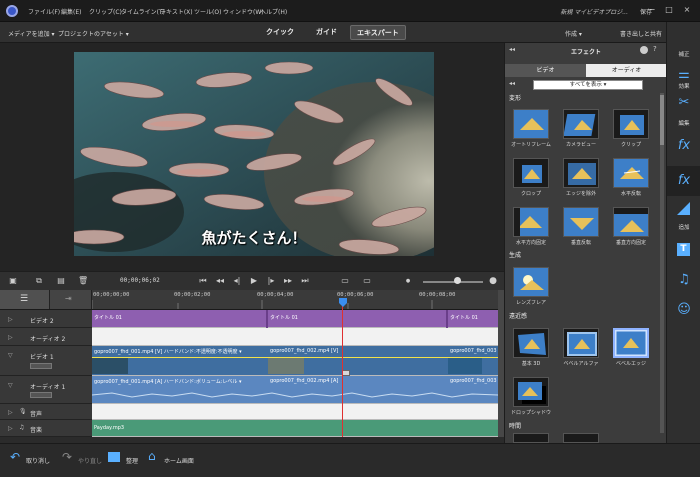  I want to click on menu-help: ヘルプ(H), so click(273, 11).